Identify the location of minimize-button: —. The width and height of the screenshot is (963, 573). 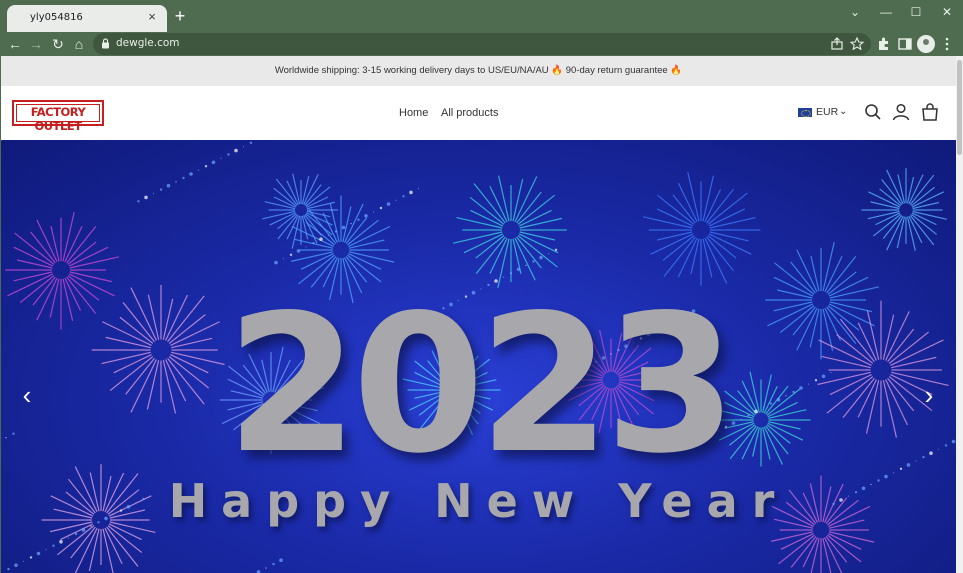
(886, 12).